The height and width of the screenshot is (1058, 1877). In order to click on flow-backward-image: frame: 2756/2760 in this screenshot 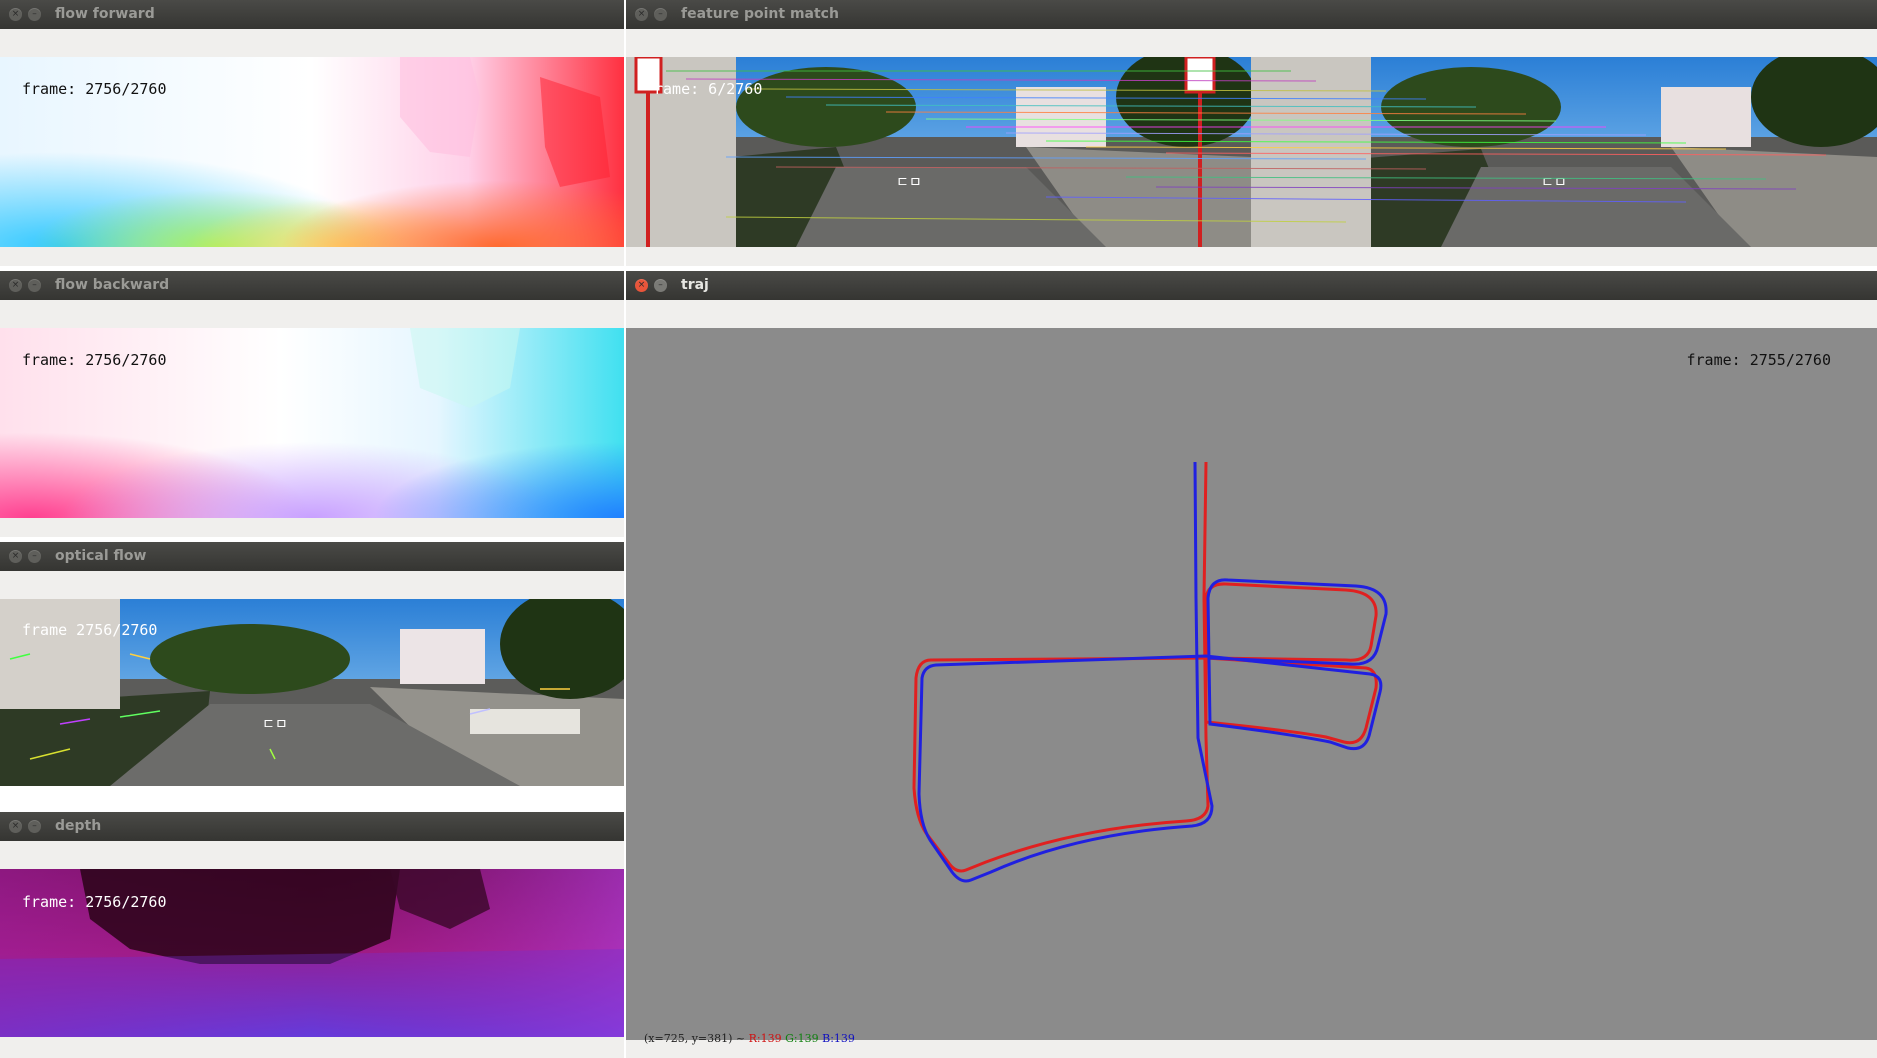, I will do `click(312, 423)`.